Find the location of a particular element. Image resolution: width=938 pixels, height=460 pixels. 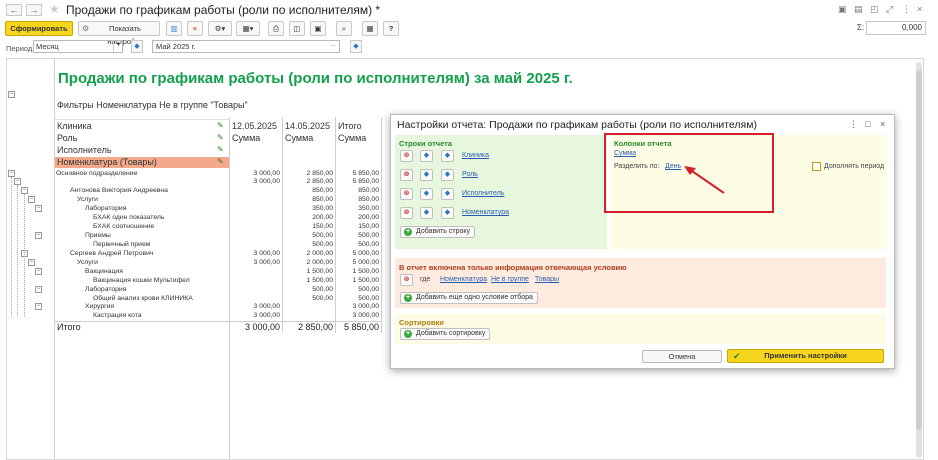

chart-button: ▥ is located at coordinates (174, 28).